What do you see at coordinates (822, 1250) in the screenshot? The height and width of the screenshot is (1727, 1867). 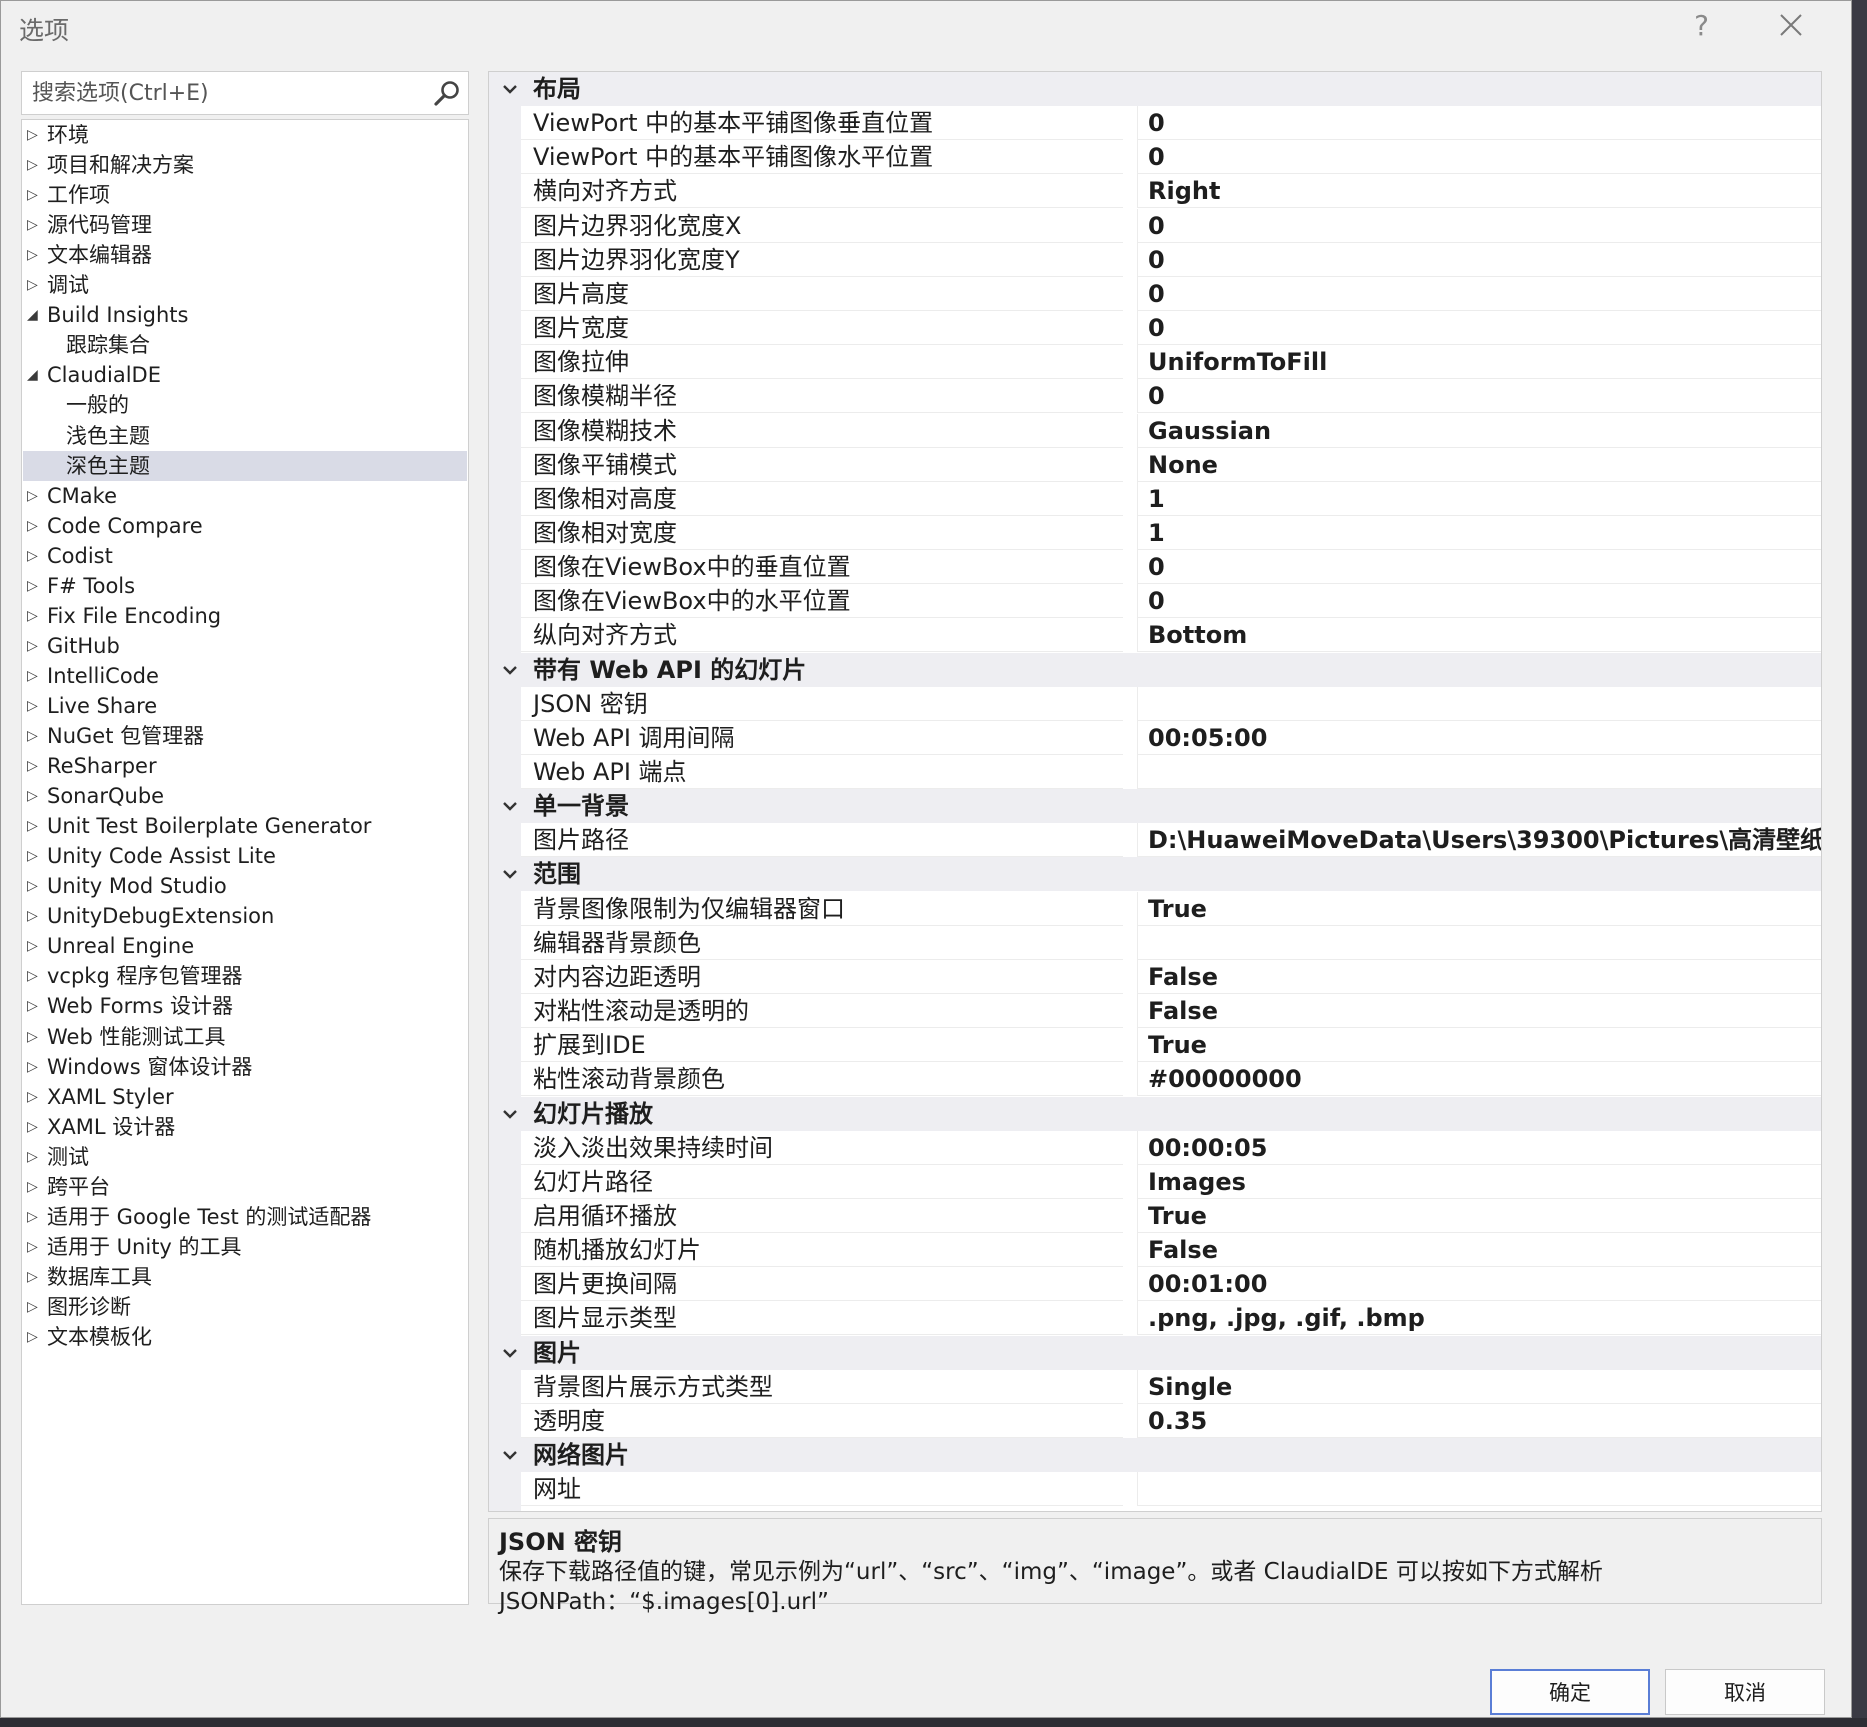 I see `property-name: 随机播放幻灯片` at bounding box center [822, 1250].